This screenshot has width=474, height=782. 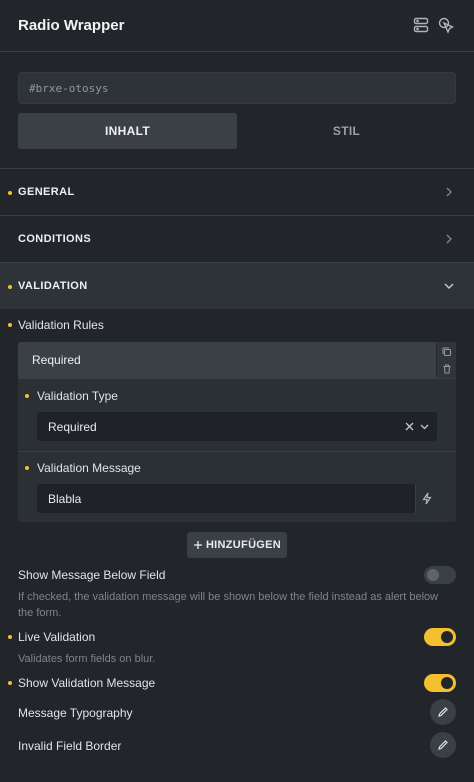 What do you see at coordinates (237, 498) in the screenshot?
I see `validation-message-input: Blabla` at bounding box center [237, 498].